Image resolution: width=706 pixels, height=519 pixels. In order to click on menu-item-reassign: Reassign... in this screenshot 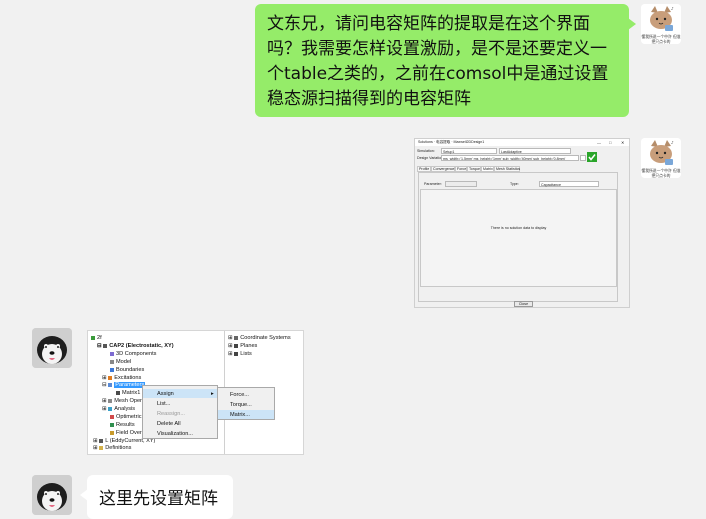, I will do `click(180, 413)`.